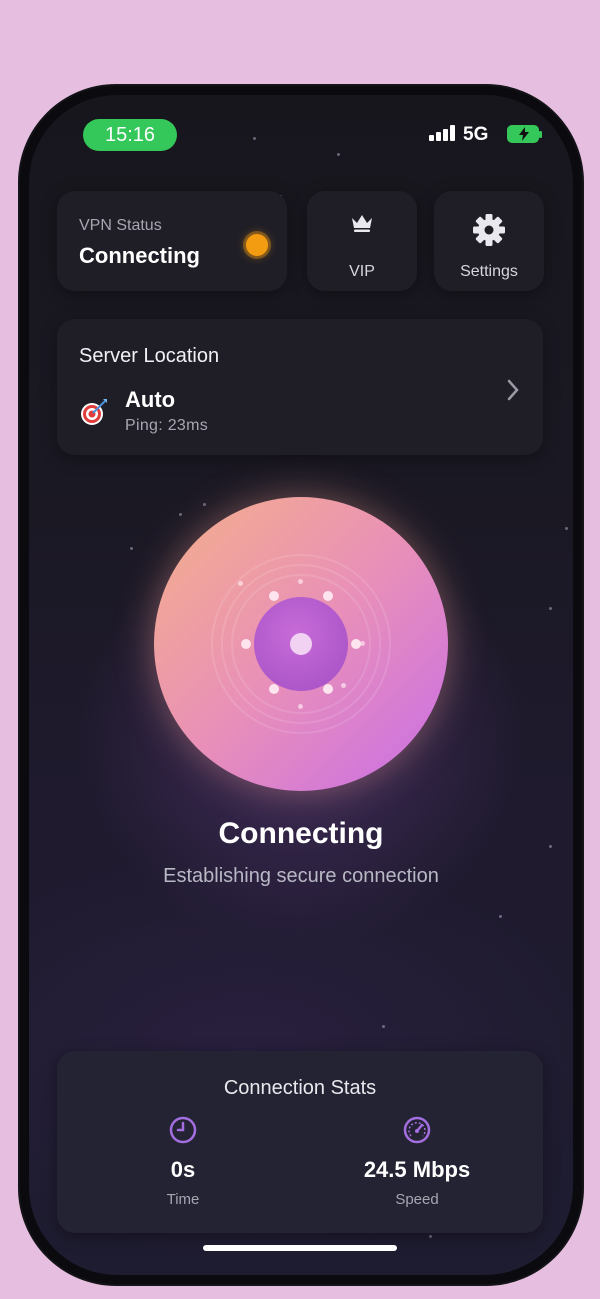 The height and width of the screenshot is (1299, 600). What do you see at coordinates (417, 1199) in the screenshot?
I see `speed-label: Speed` at bounding box center [417, 1199].